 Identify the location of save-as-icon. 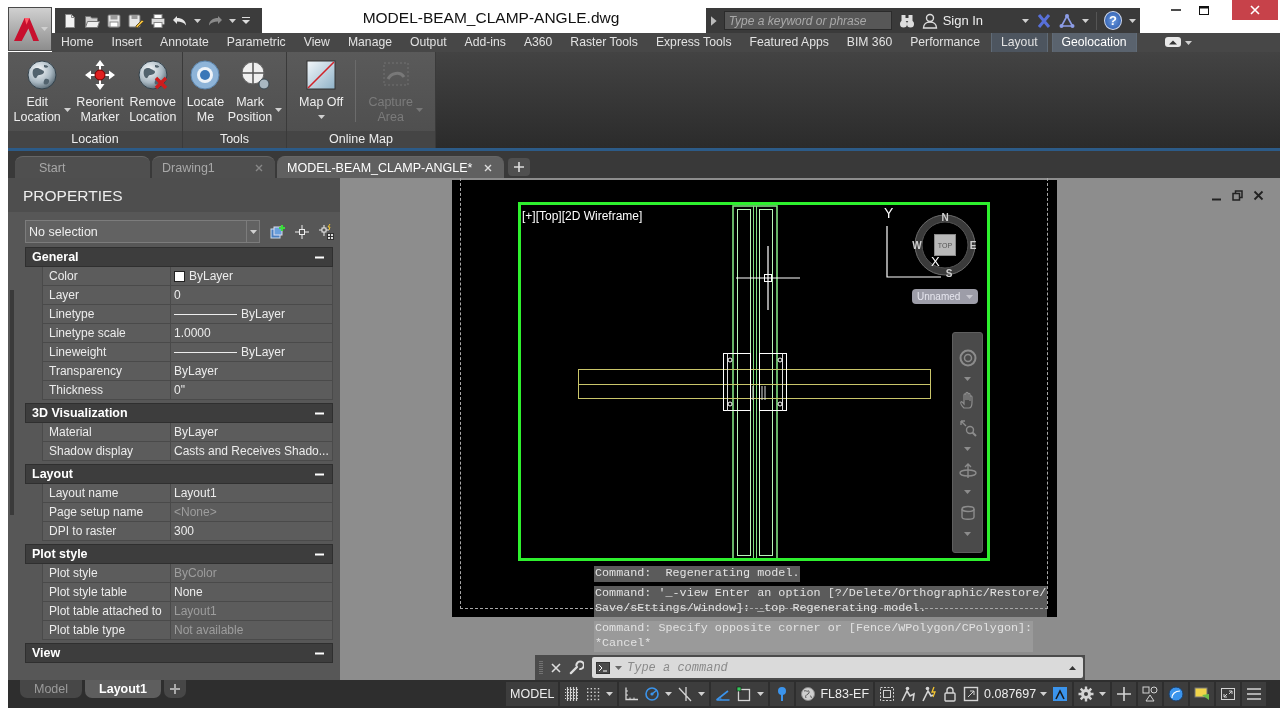
(136, 20).